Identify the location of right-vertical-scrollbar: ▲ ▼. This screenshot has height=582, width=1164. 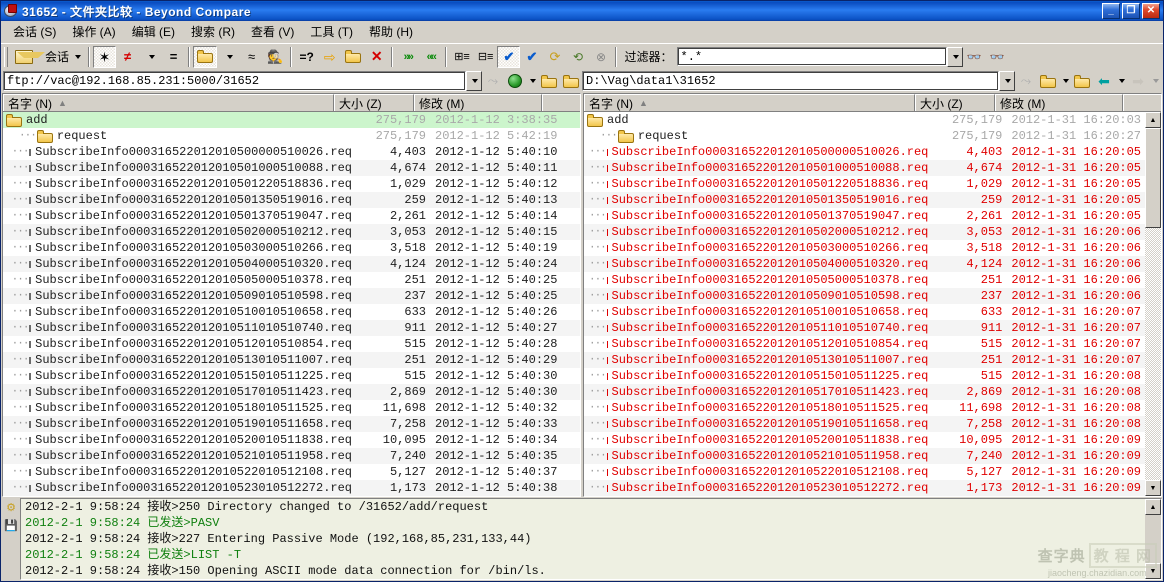
(1153, 304).